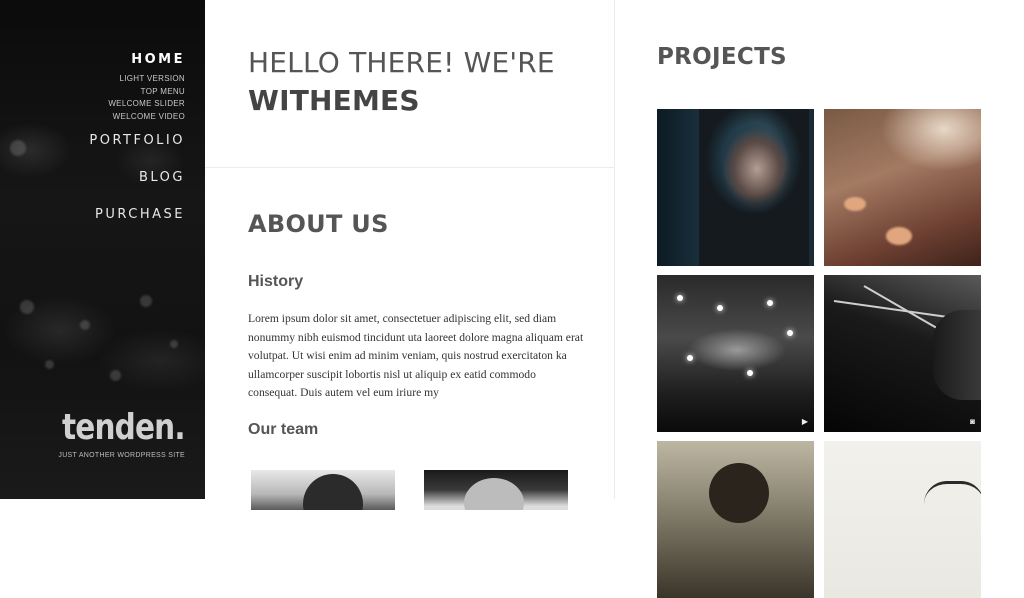 This screenshot has width=1024, height=598. What do you see at coordinates (137, 140) in the screenshot?
I see `nav-portfolio: PORTFOLIO` at bounding box center [137, 140].